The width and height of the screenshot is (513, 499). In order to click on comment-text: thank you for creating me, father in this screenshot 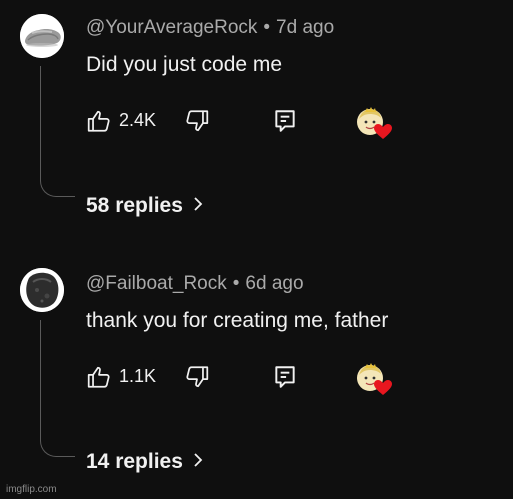, I will do `click(237, 320)`.